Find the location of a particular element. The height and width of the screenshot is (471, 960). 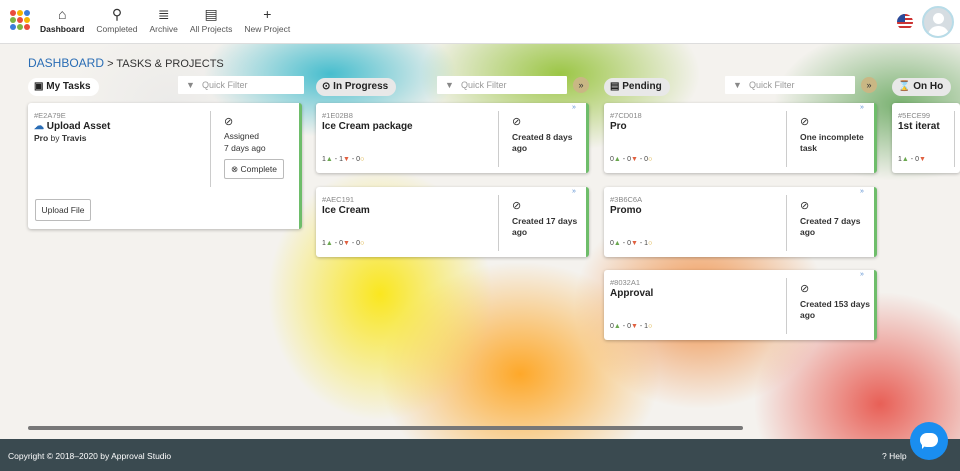

vote-counts: 0▲ - 0▼ - 0○ is located at coordinates (631, 159).